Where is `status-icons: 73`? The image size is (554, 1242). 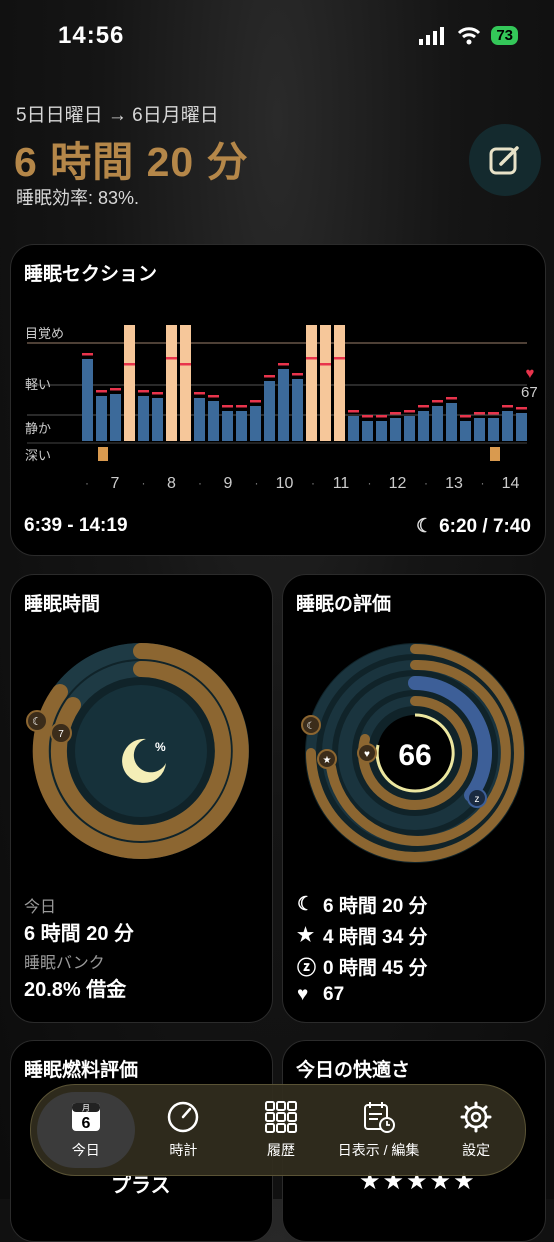
status-icons: 73 is located at coordinates (468, 35).